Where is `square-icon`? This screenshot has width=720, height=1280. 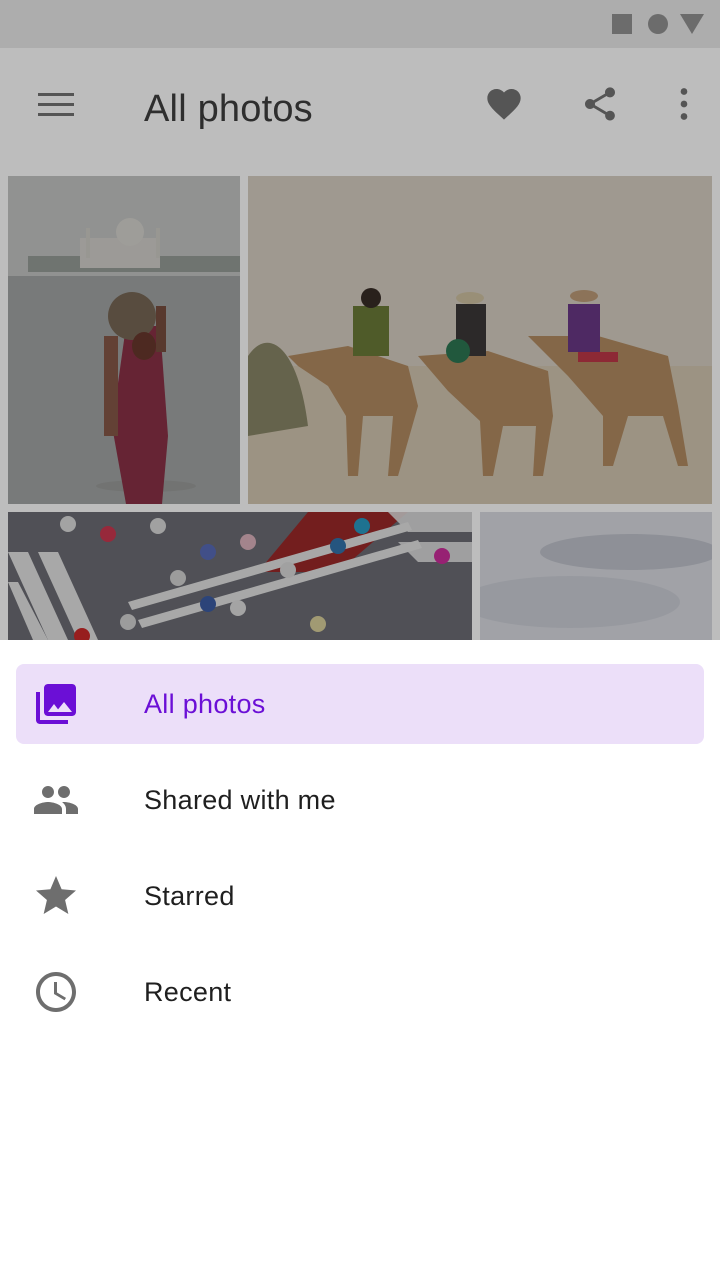
square-icon is located at coordinates (622, 24).